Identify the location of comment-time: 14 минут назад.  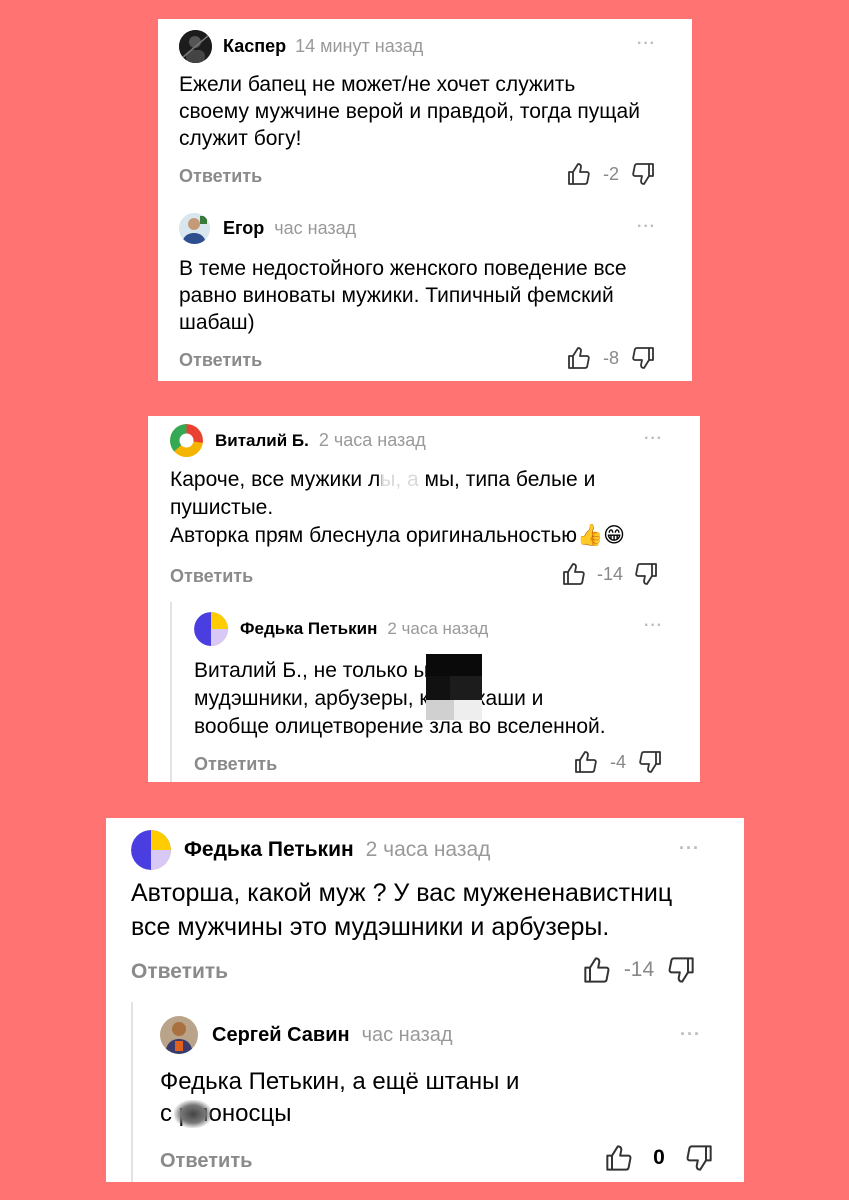
(359, 46).